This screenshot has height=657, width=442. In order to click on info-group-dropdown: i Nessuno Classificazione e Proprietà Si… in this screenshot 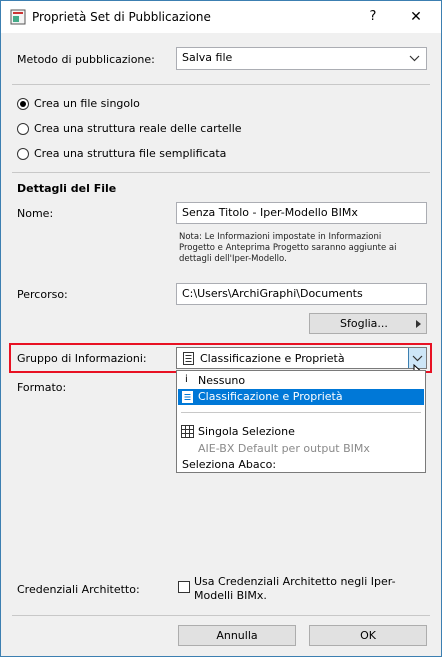, I will do `click(301, 421)`.